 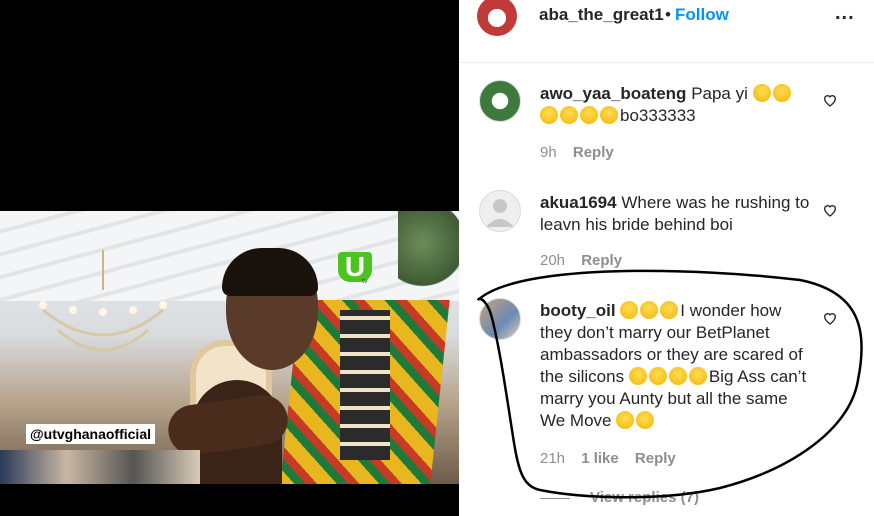 I want to click on utv-logo-sub: tv, so click(x=365, y=281).